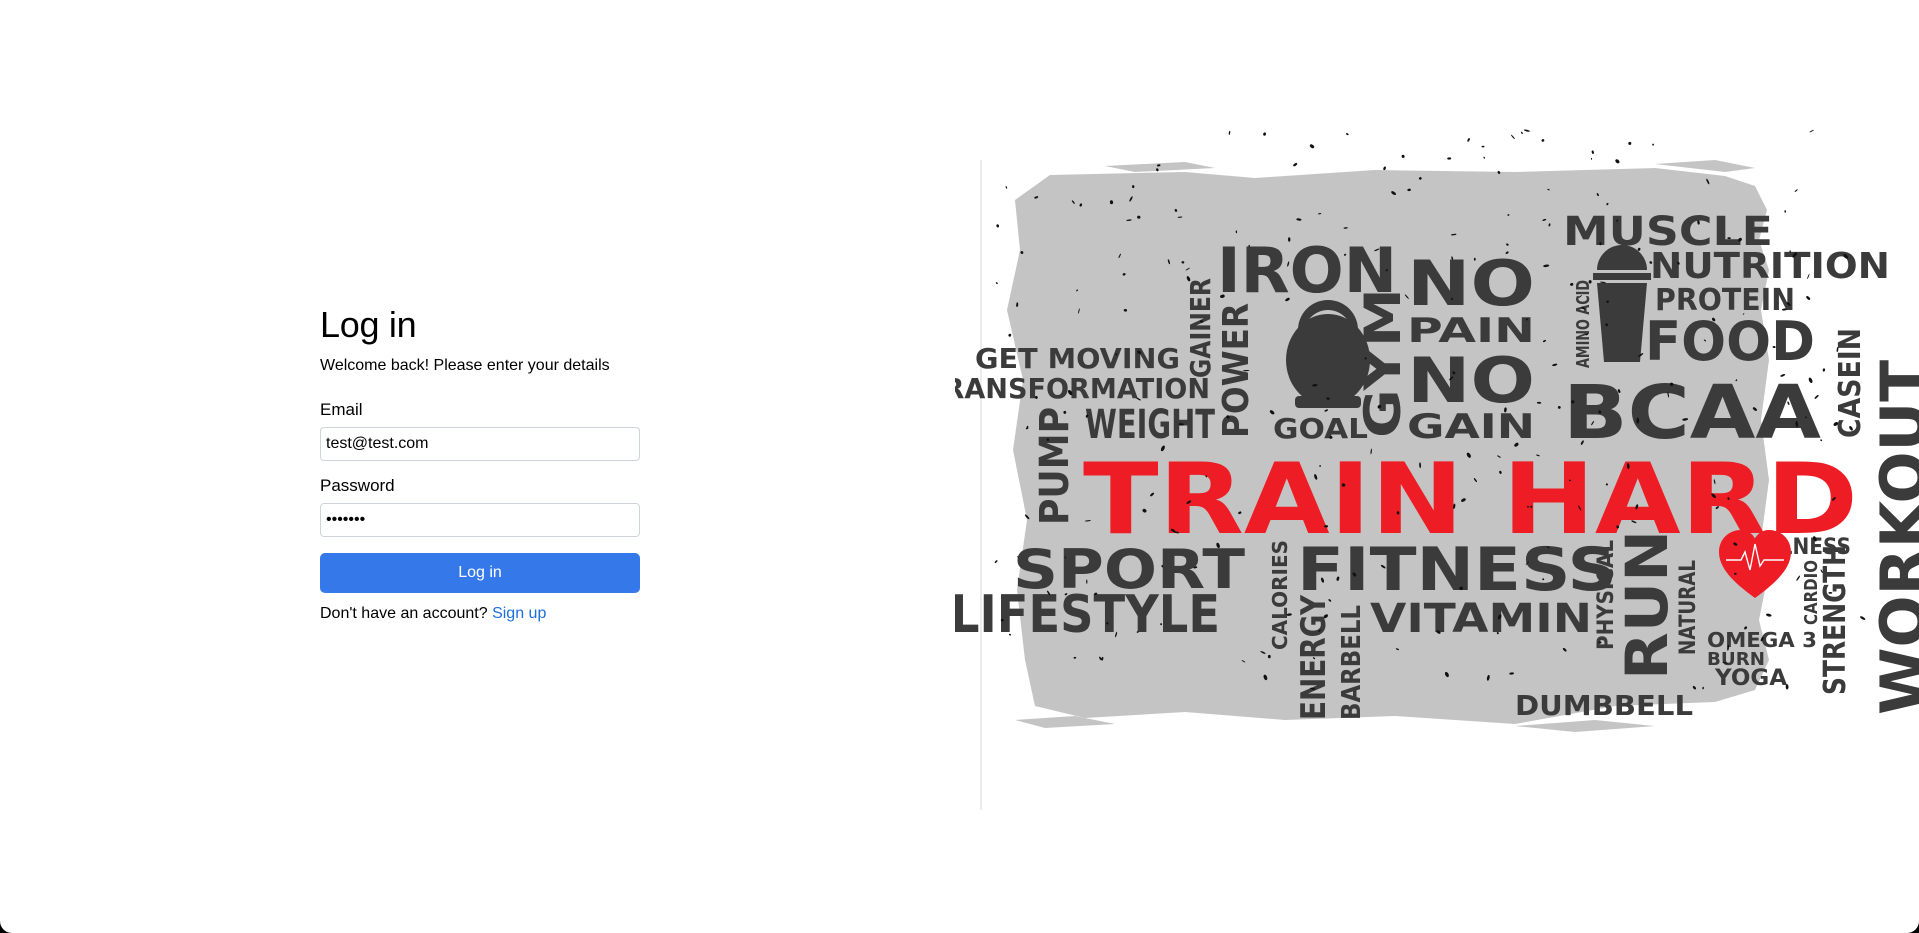  Describe the element at coordinates (1604, 705) in the screenshot. I see `word-dumbbell: DUMBBELL` at that location.